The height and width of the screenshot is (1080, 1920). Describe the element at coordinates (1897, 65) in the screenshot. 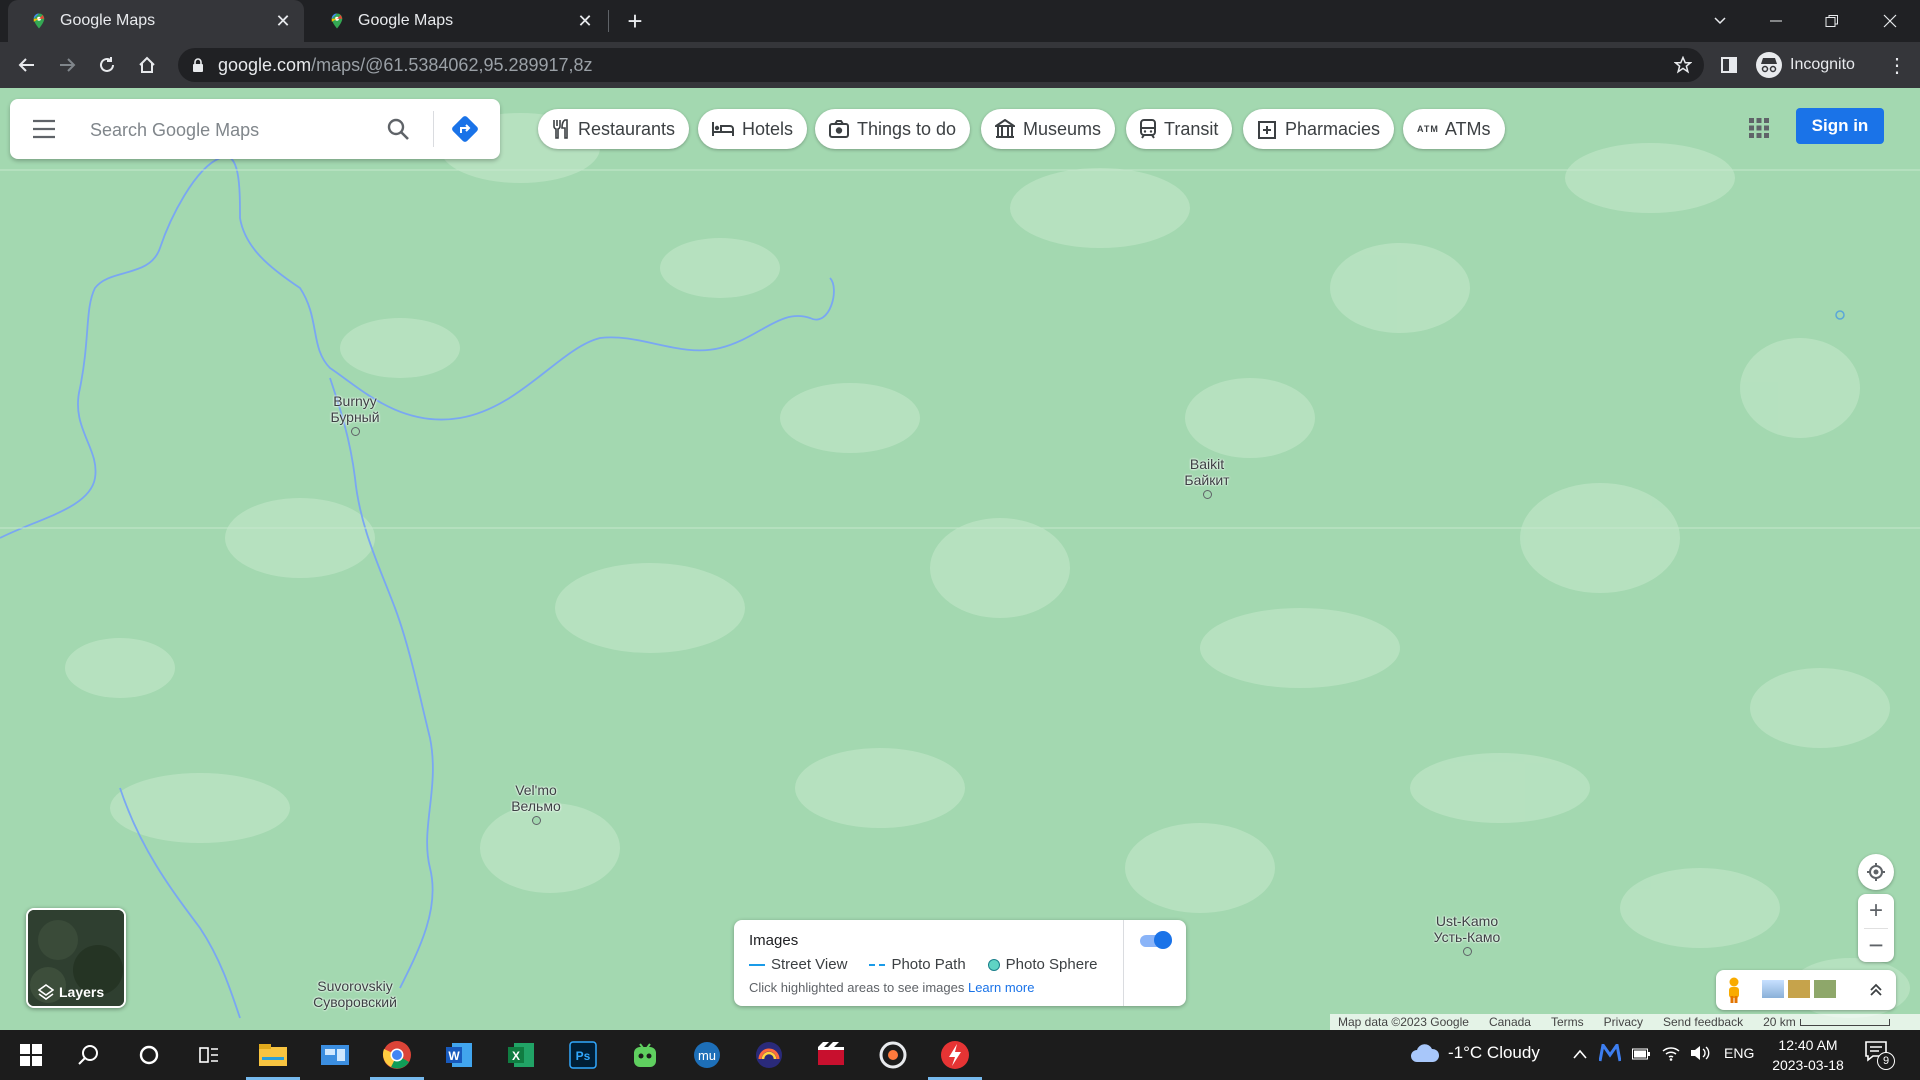

I see `browser-menu-icon: ⋮` at that location.